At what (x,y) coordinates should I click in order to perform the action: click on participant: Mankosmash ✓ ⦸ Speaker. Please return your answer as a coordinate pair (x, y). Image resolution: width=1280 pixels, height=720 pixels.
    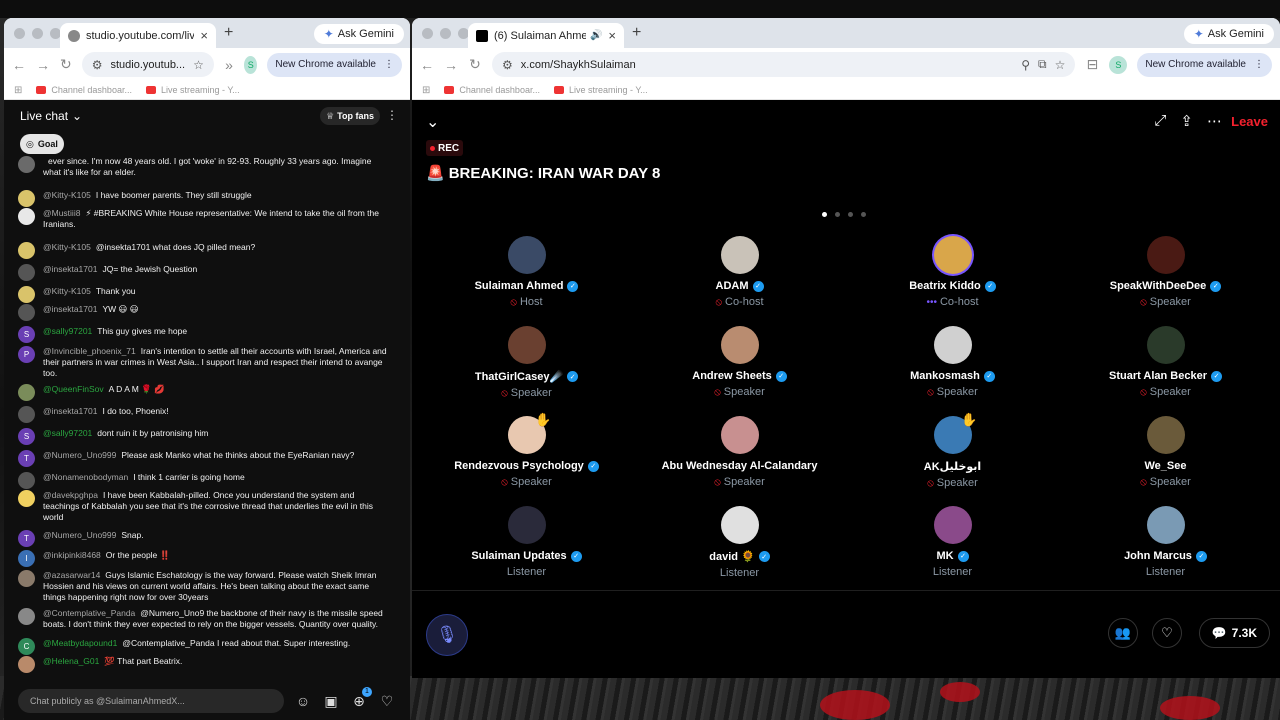
    Looking at the image, I should click on (952, 369).